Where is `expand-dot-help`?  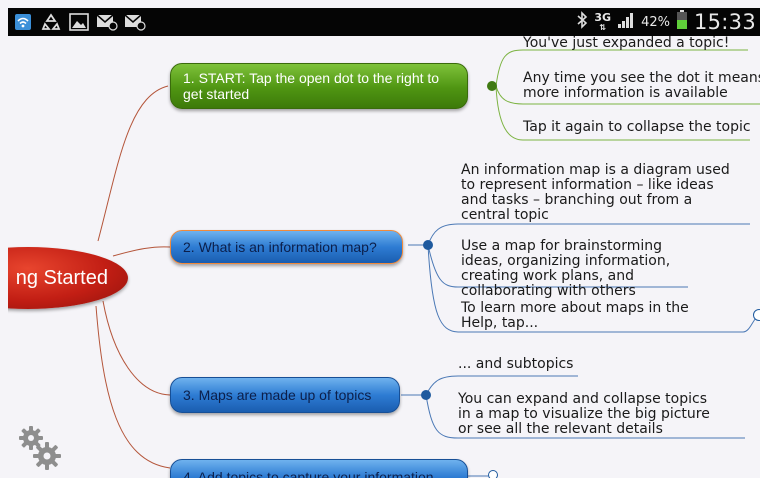
expand-dot-help is located at coordinates (756, 315).